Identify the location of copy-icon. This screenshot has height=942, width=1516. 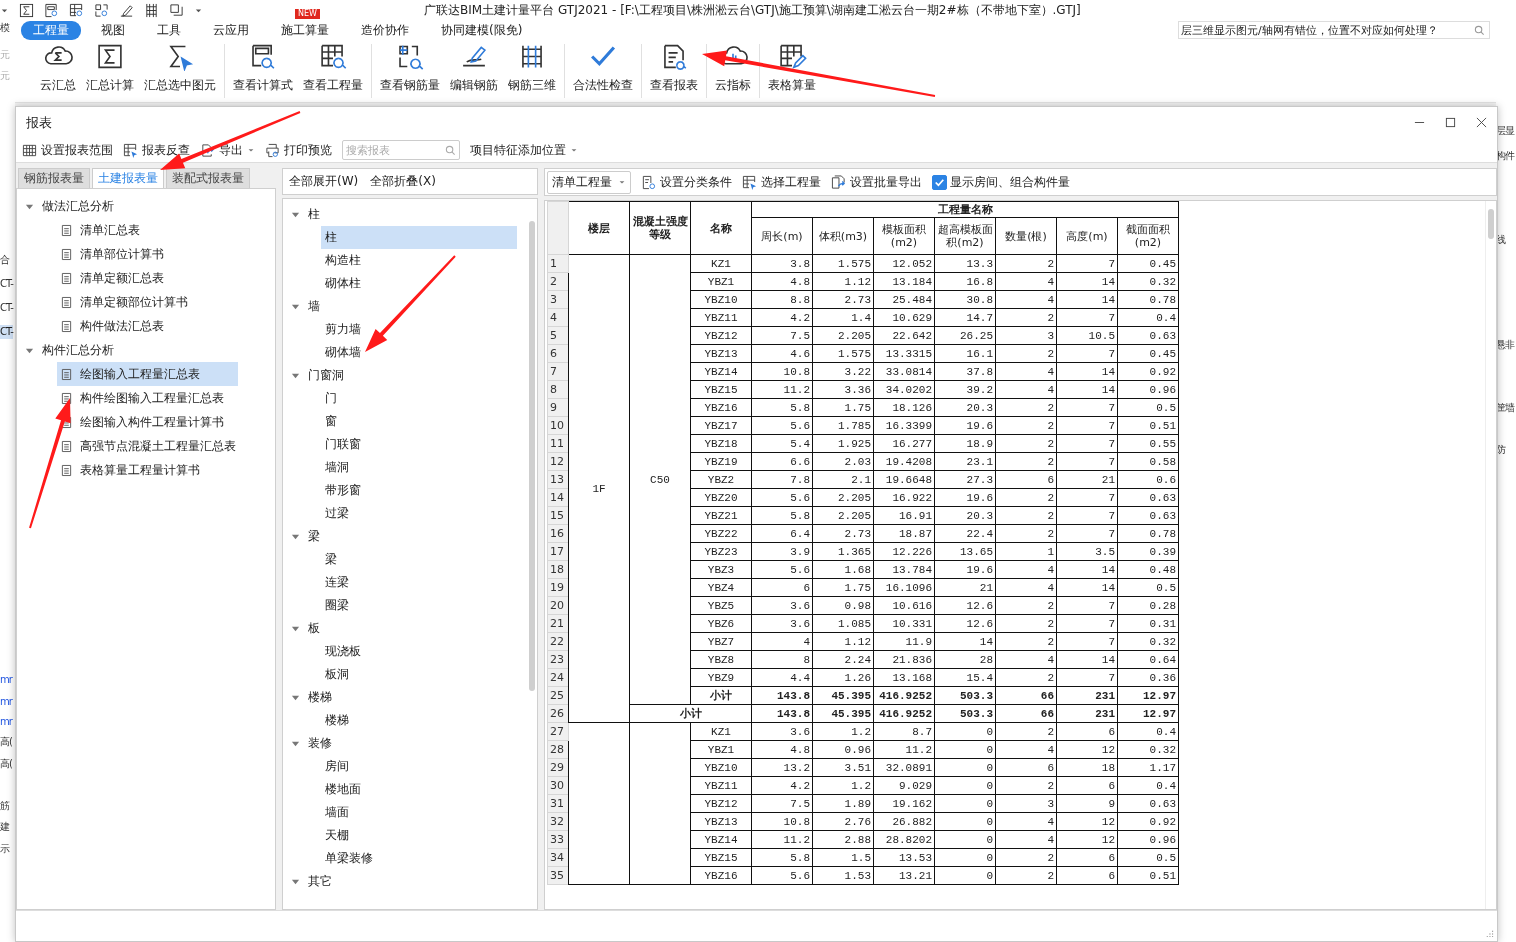
(176, 10).